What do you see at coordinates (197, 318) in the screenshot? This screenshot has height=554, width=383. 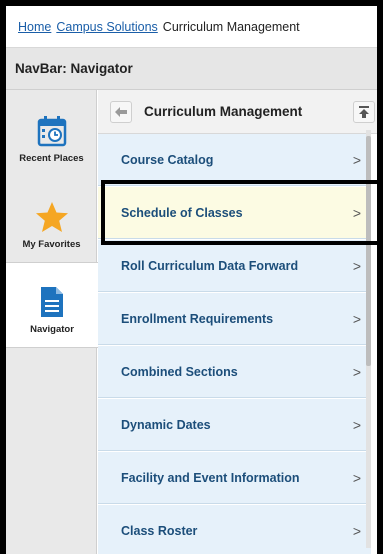 I see `list-item-label: Enrollment Requirements` at bounding box center [197, 318].